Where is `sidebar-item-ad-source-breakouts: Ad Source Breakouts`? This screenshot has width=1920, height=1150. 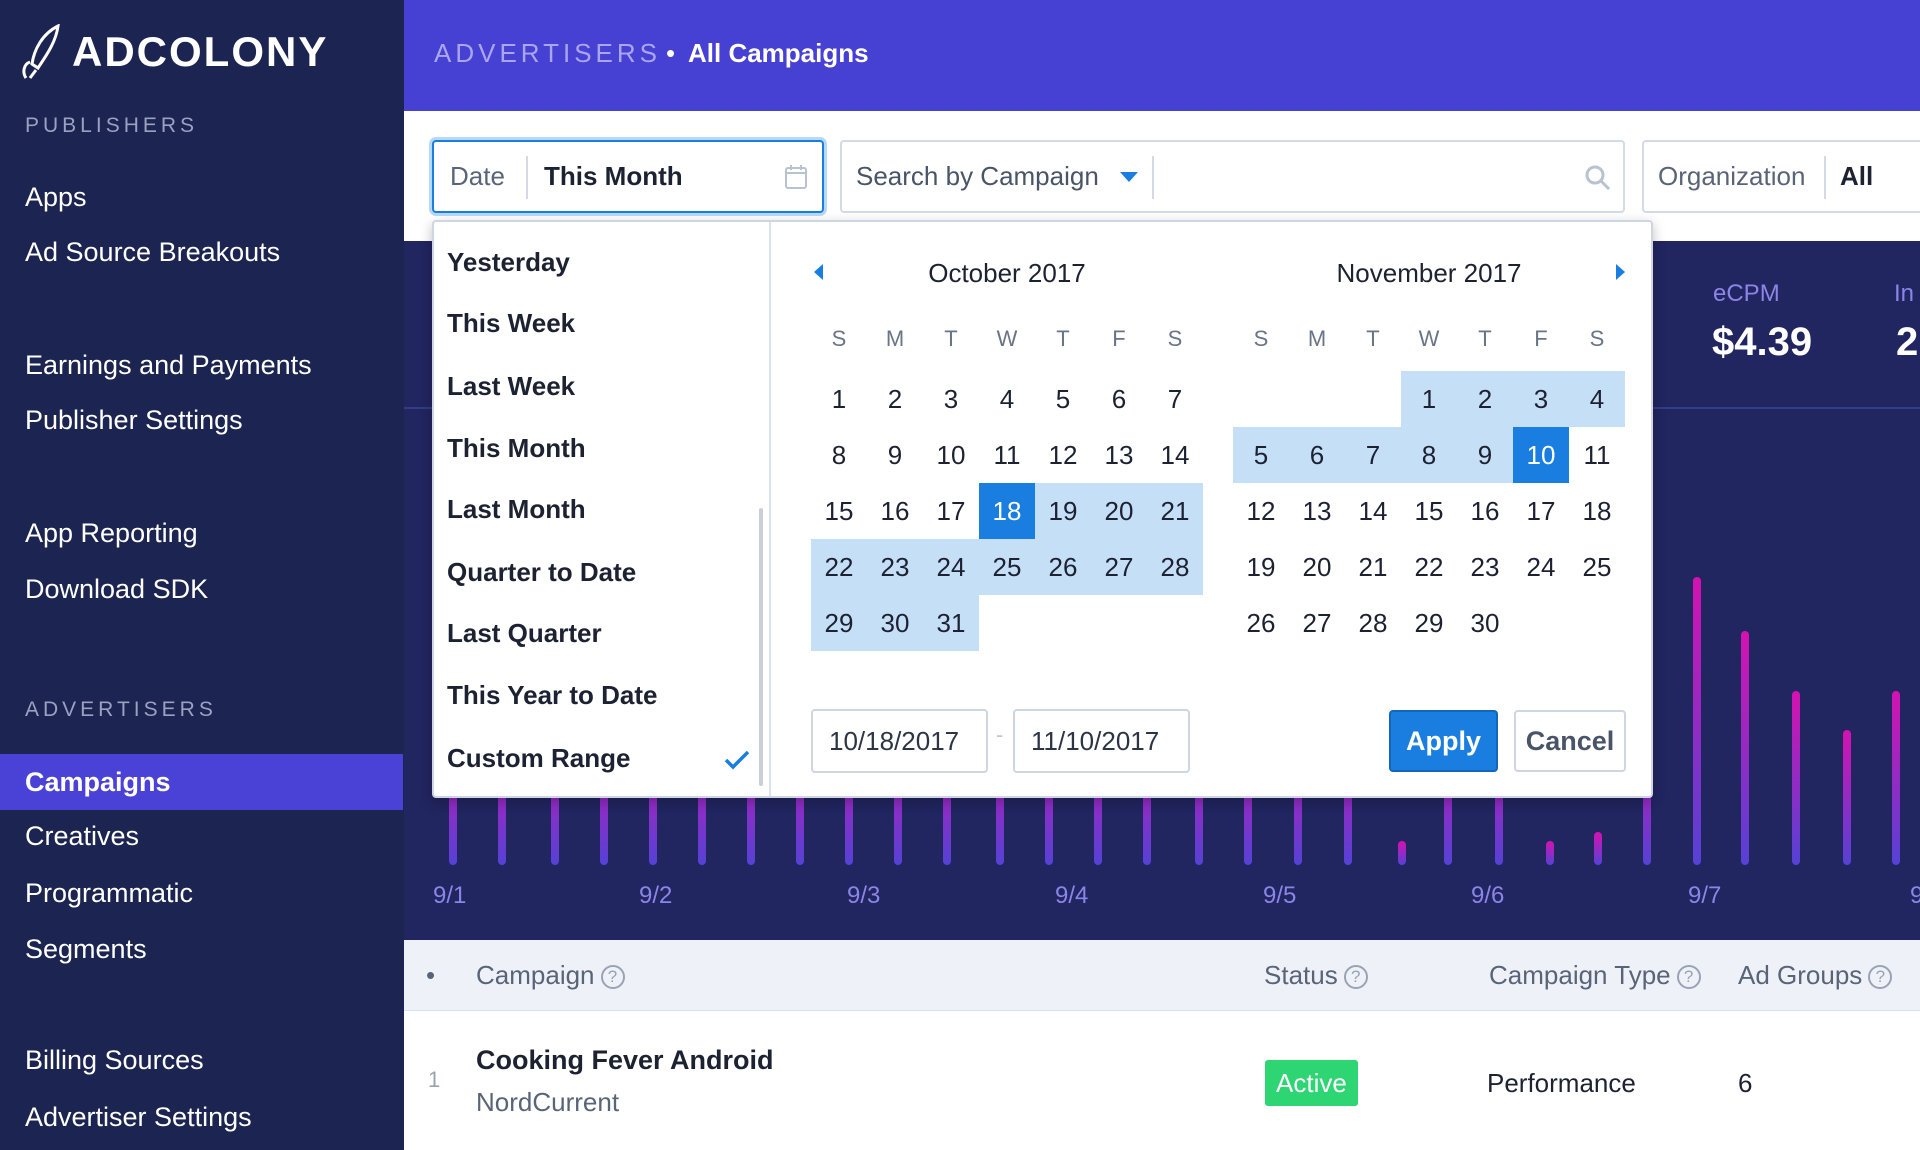
sidebar-item-ad-source-breakouts: Ad Source Breakouts is located at coordinates (202, 252).